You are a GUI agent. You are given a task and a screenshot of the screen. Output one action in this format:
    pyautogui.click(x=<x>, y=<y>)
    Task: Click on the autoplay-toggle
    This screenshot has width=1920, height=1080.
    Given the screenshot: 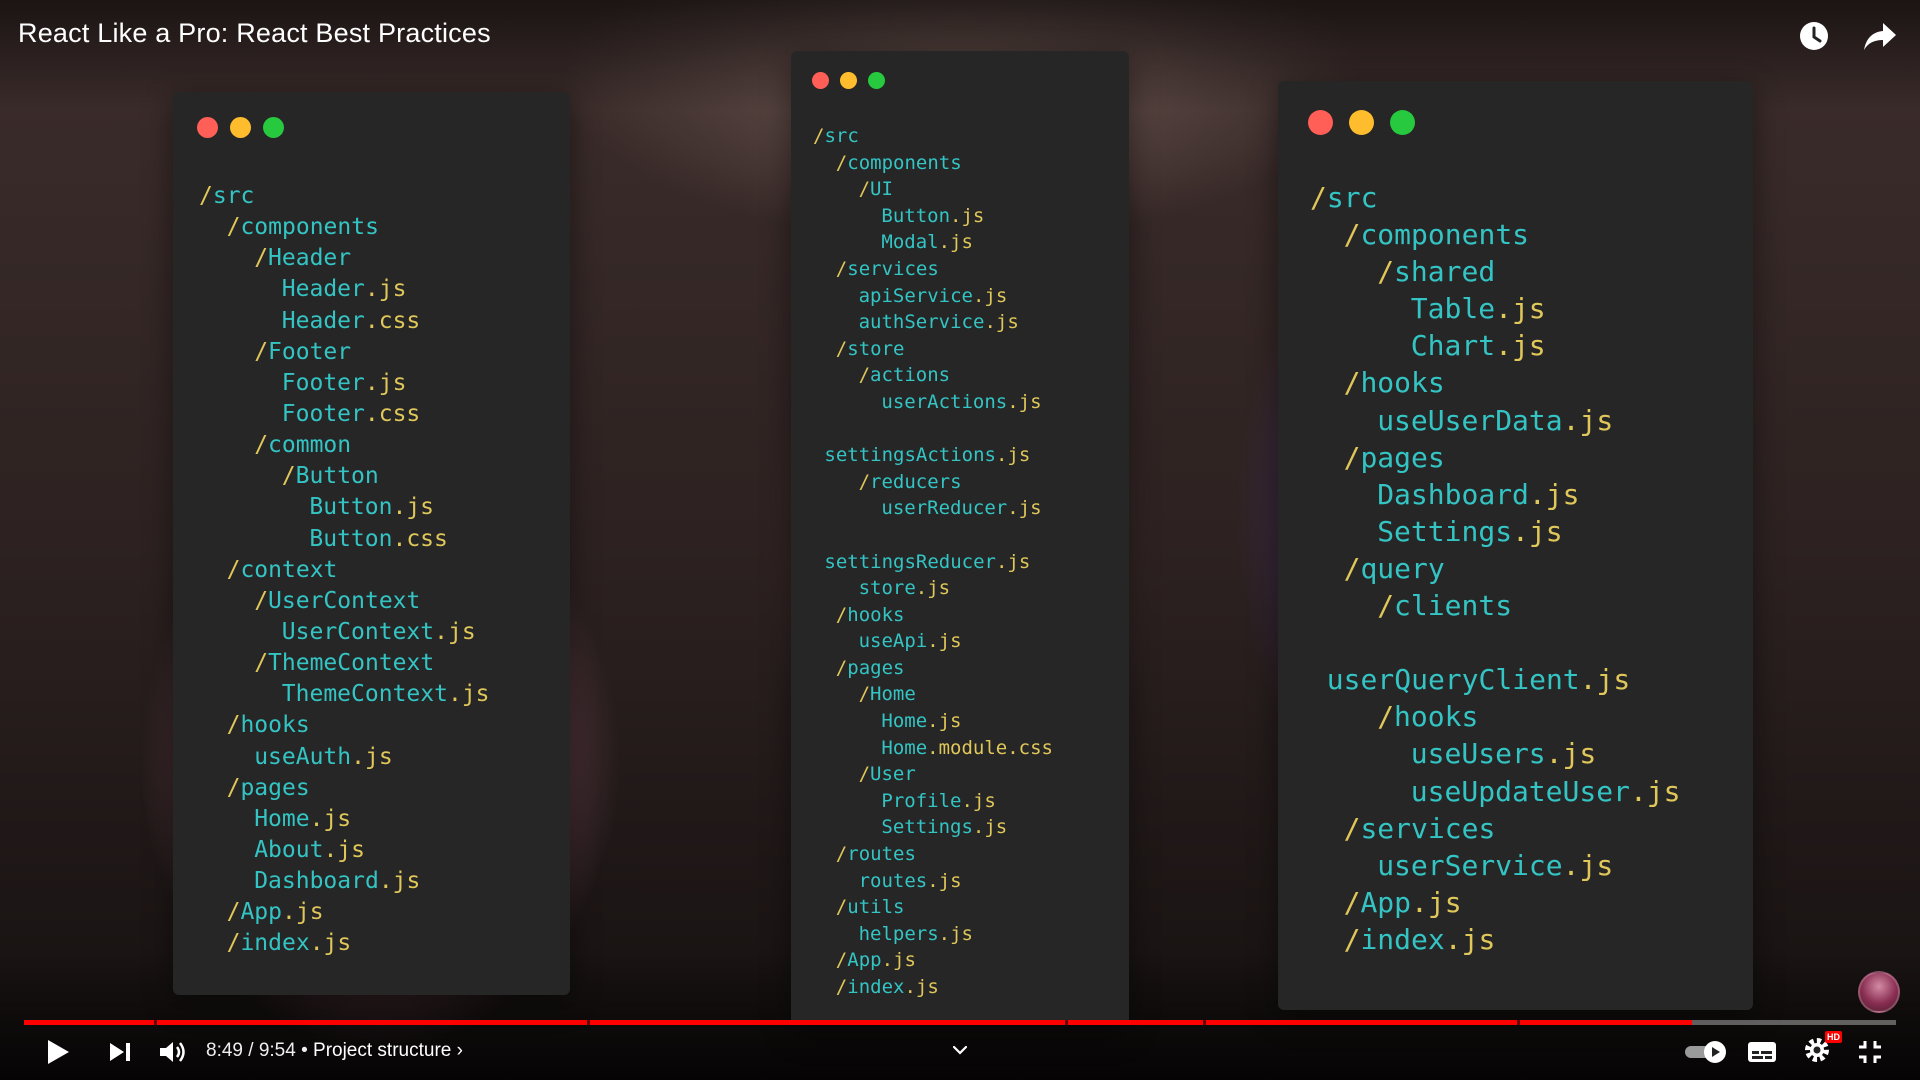 What is the action you would take?
    pyautogui.click(x=1706, y=1052)
    